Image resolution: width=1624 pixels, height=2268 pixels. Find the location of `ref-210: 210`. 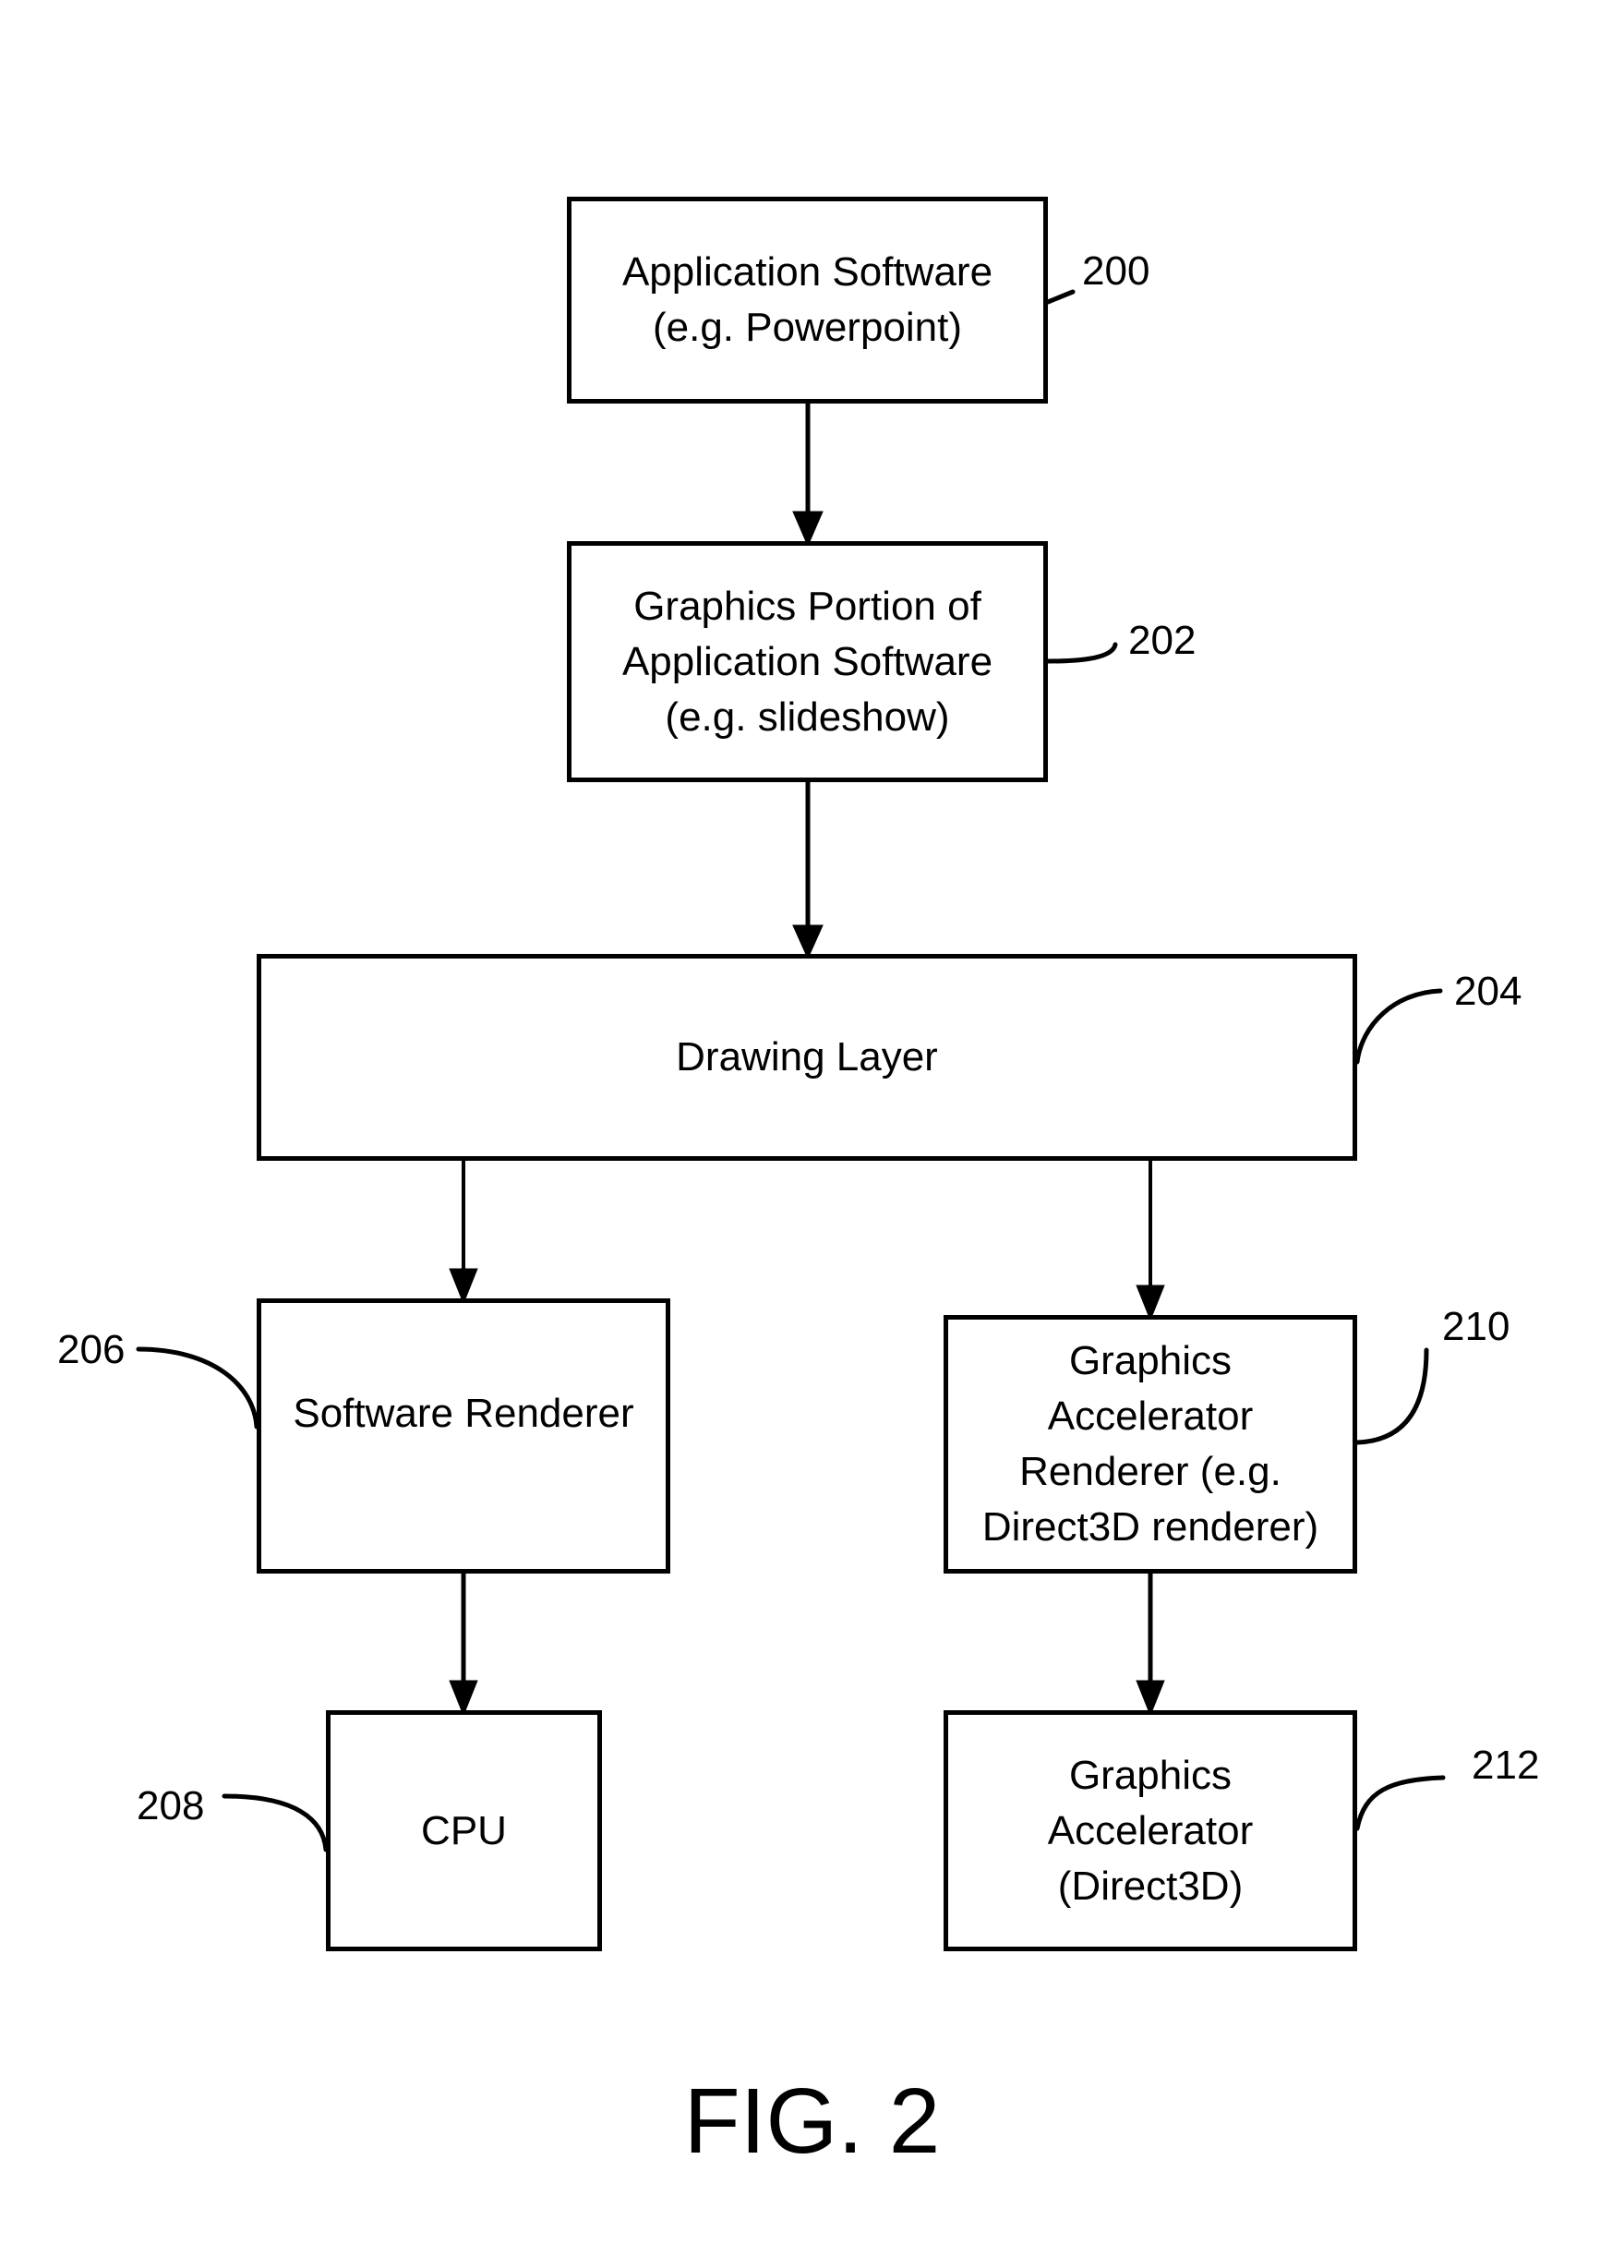

ref-210: 210 is located at coordinates (1476, 1326).